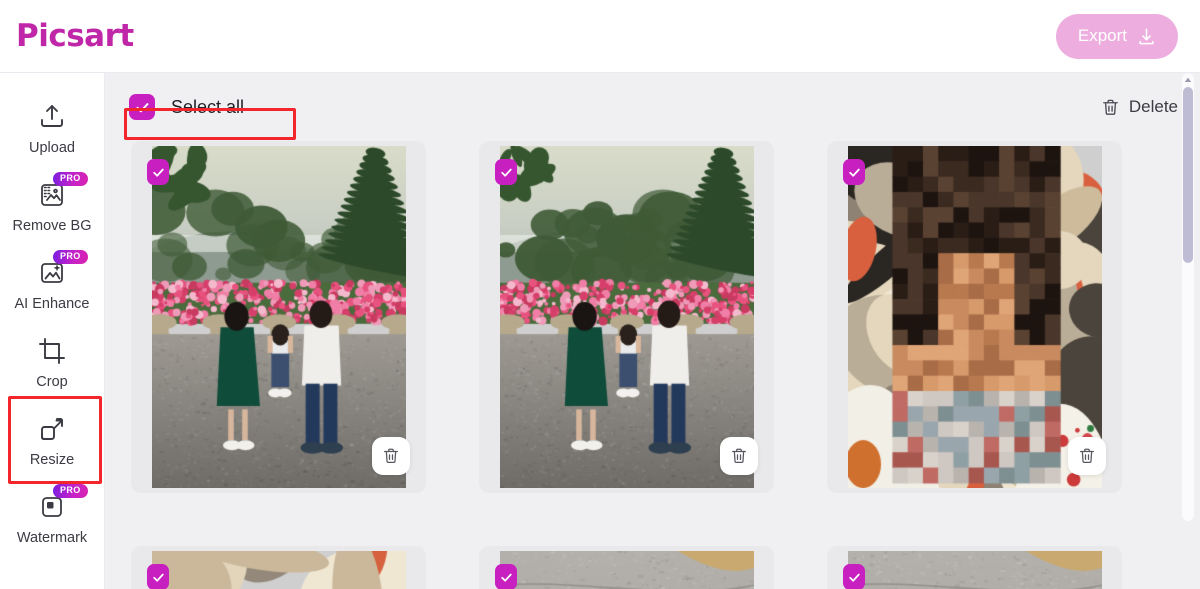 This screenshot has height=589, width=1200. I want to click on crop-icon, so click(52, 351).